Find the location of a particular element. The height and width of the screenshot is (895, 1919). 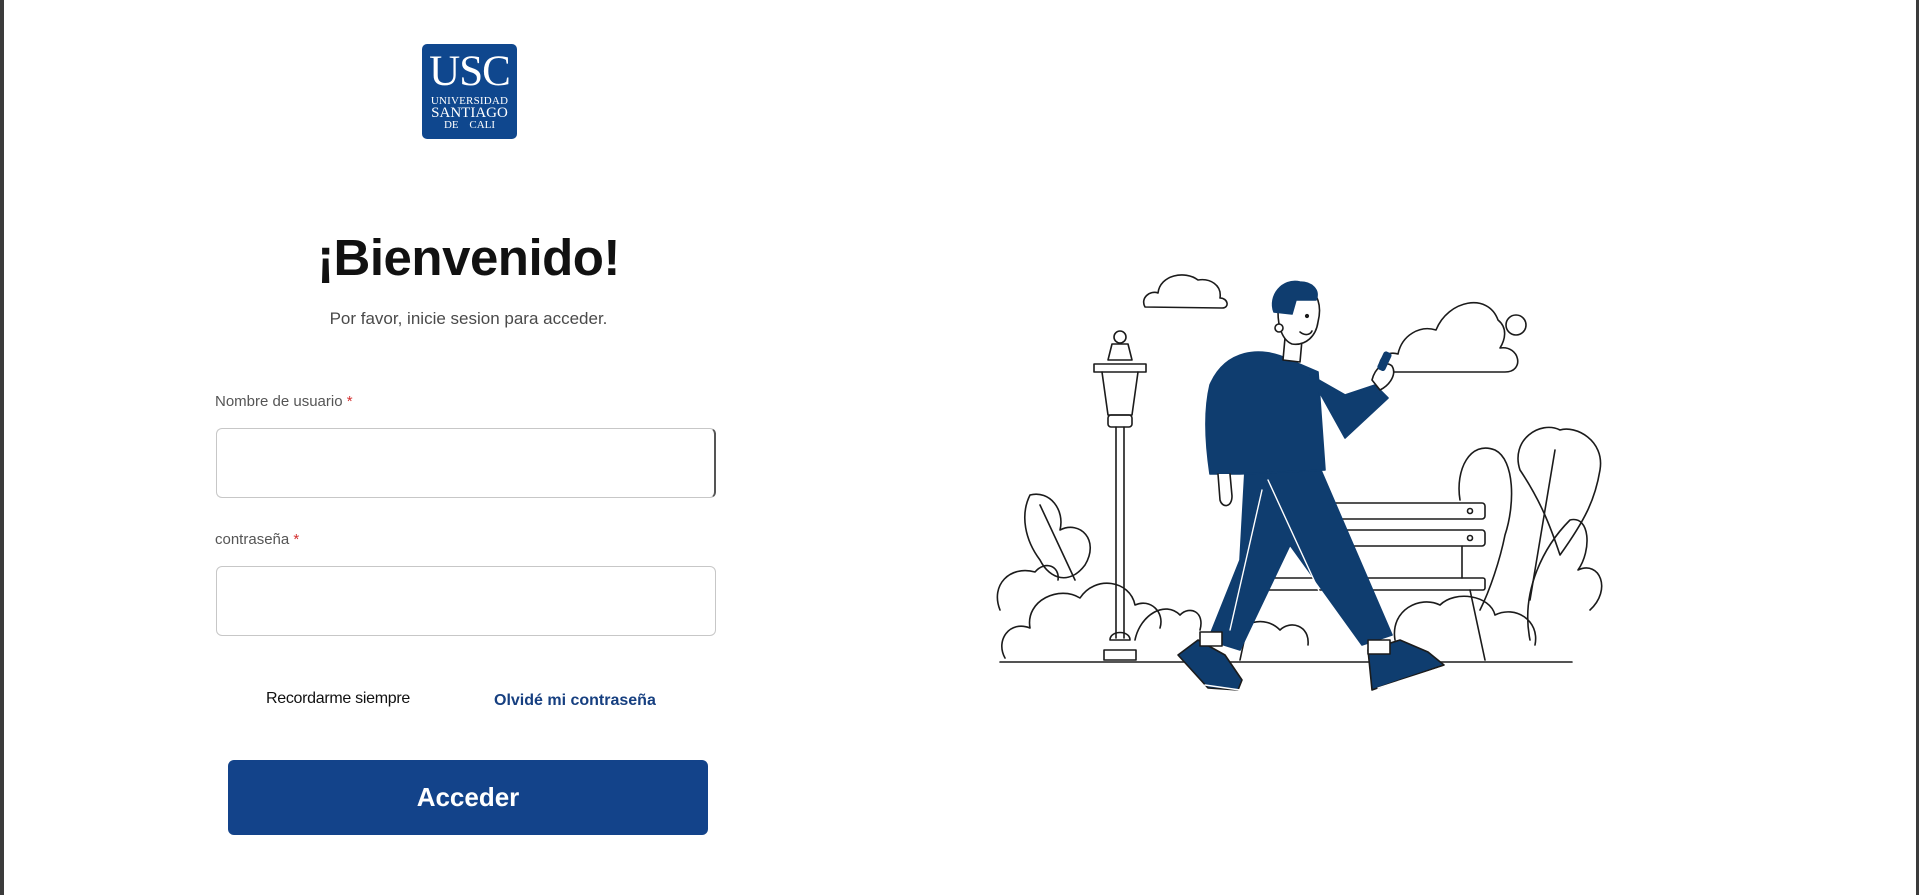

password-label: contraseña * is located at coordinates (257, 539).